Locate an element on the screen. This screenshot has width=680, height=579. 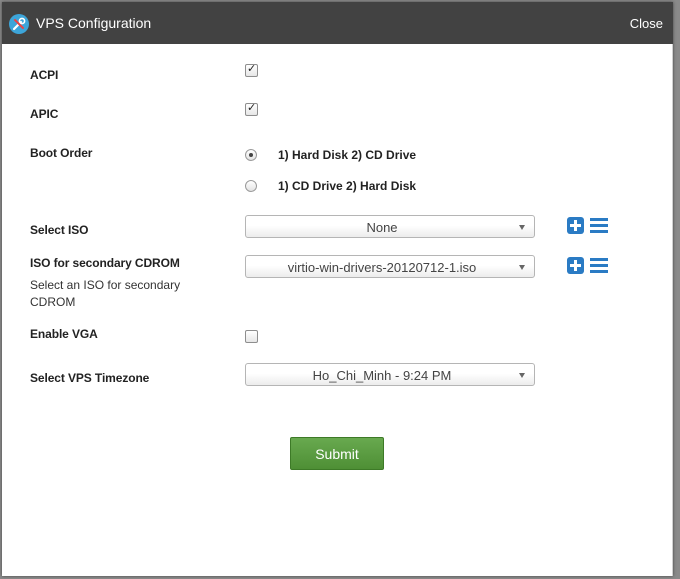
acpi-label: ACPI is located at coordinates (44, 75).